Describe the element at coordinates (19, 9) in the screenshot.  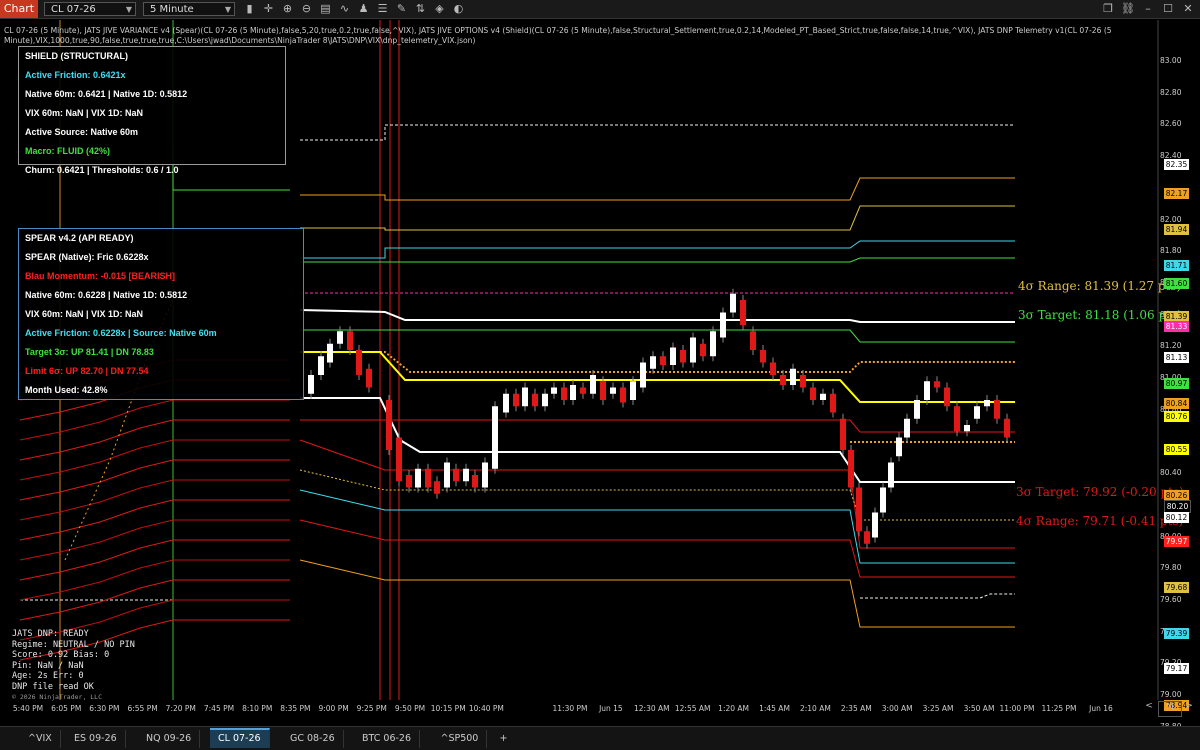
I see `chart-tab: Chart` at that location.